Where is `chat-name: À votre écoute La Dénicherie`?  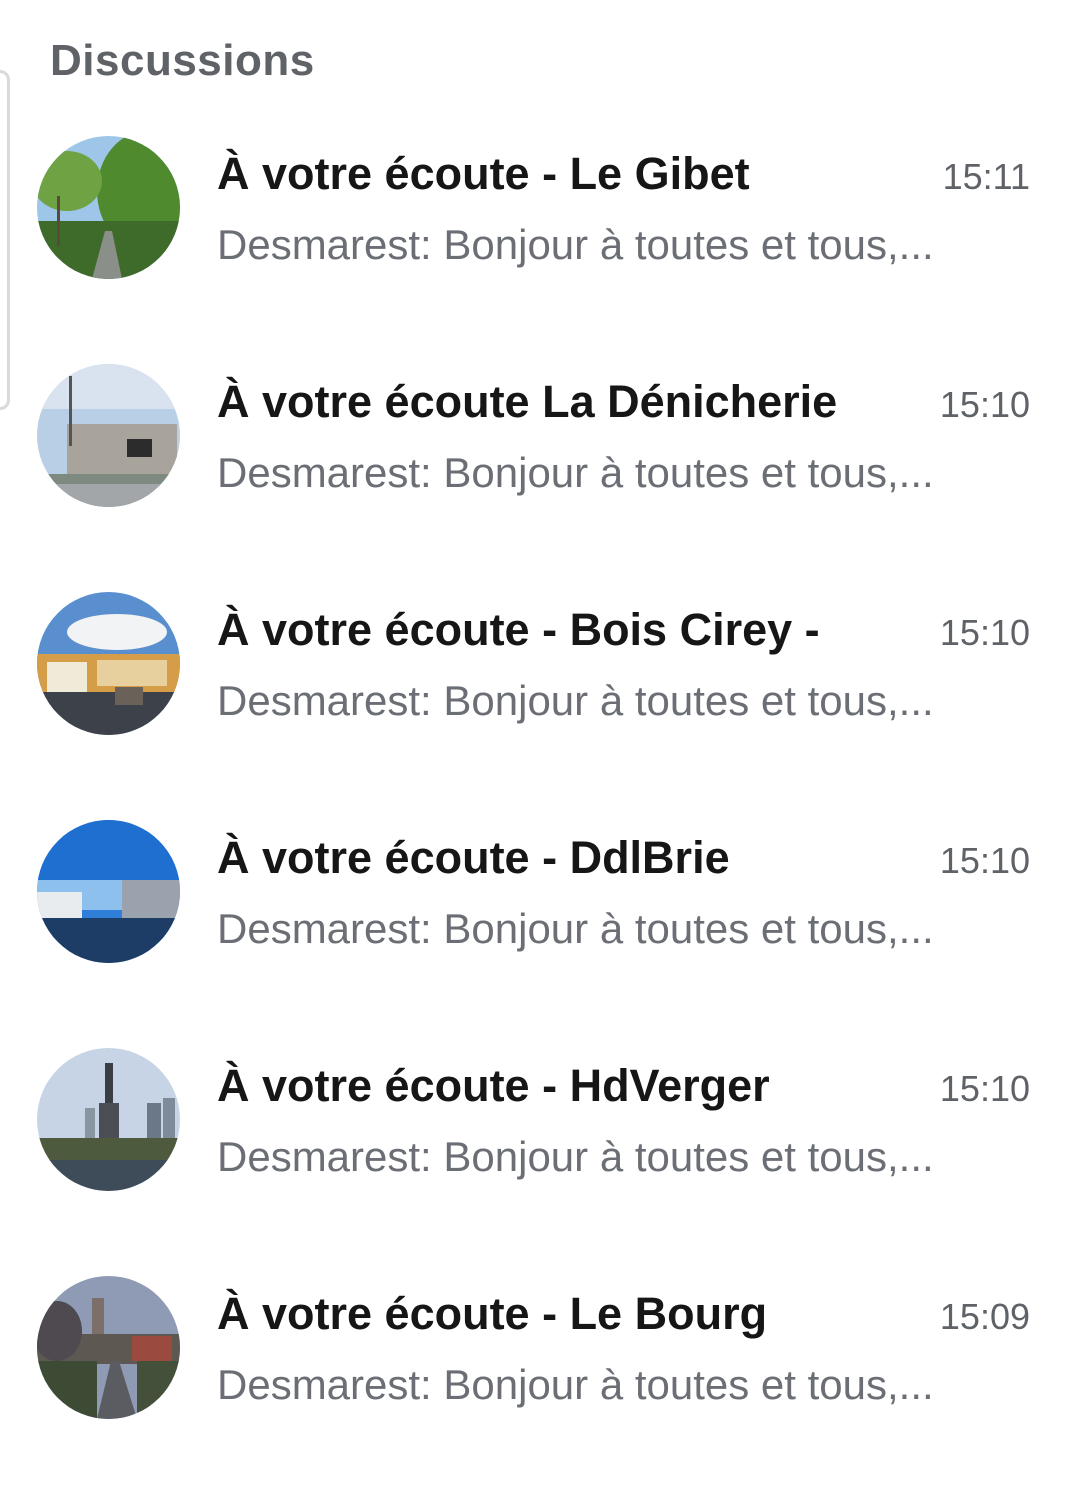
chat-name: À votre écoute La Dénicherie is located at coordinates (527, 401).